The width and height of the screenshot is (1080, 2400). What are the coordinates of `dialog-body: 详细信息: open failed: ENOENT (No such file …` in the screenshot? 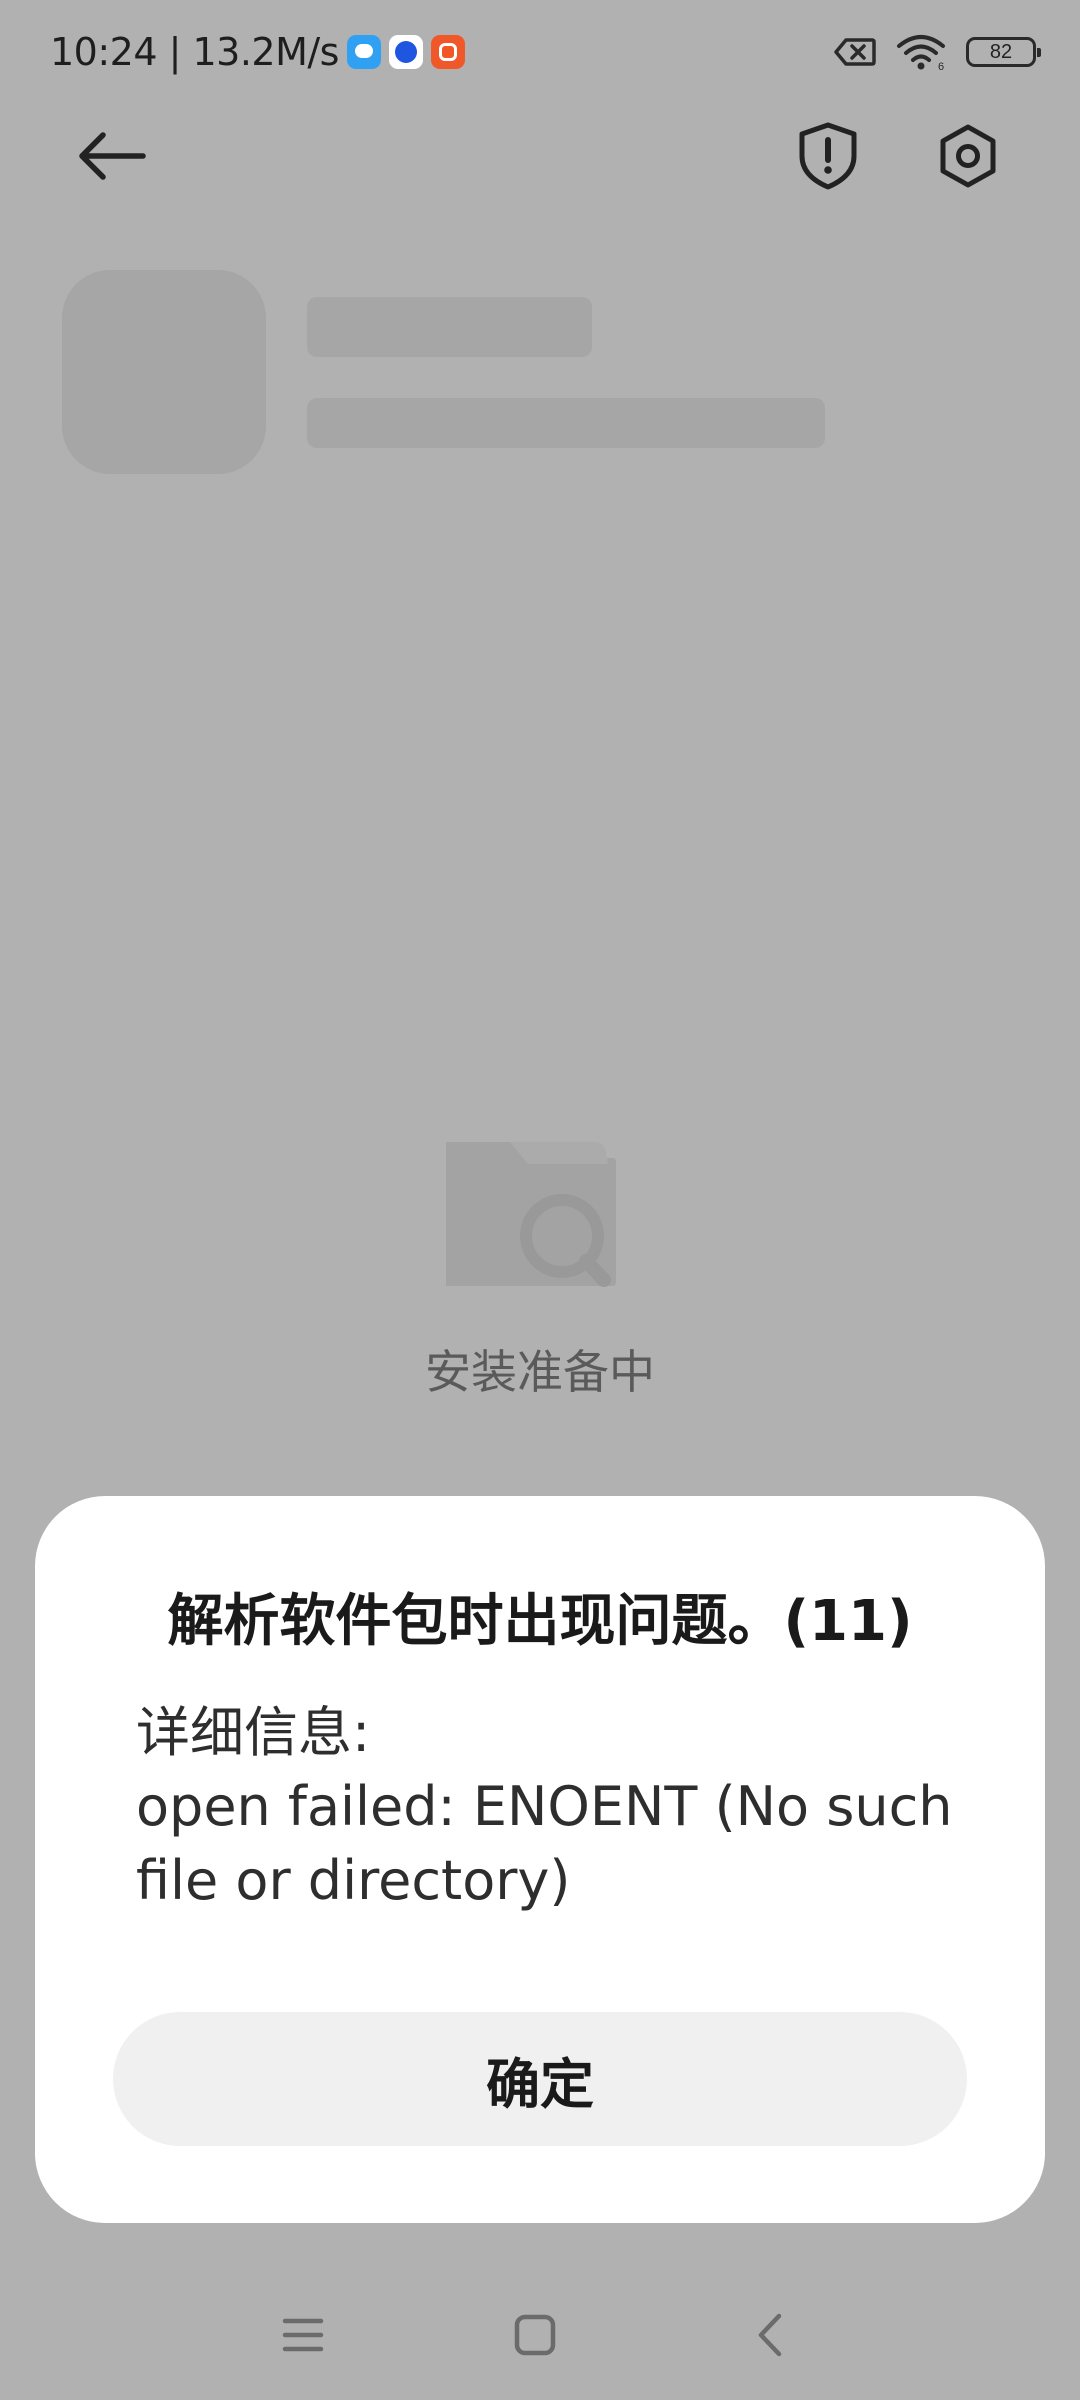 It's located at (566, 1807).